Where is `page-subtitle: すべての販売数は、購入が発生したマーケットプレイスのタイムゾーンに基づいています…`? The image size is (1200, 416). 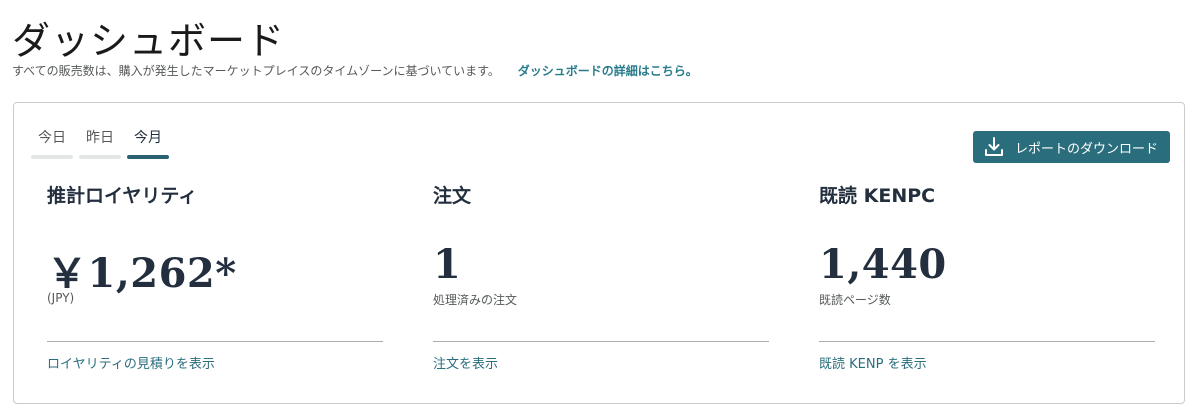
page-subtitle: すべての販売数は、購入が発生したマーケットプレイスのタイムゾーンに基づいています… is located at coordinates (355, 70).